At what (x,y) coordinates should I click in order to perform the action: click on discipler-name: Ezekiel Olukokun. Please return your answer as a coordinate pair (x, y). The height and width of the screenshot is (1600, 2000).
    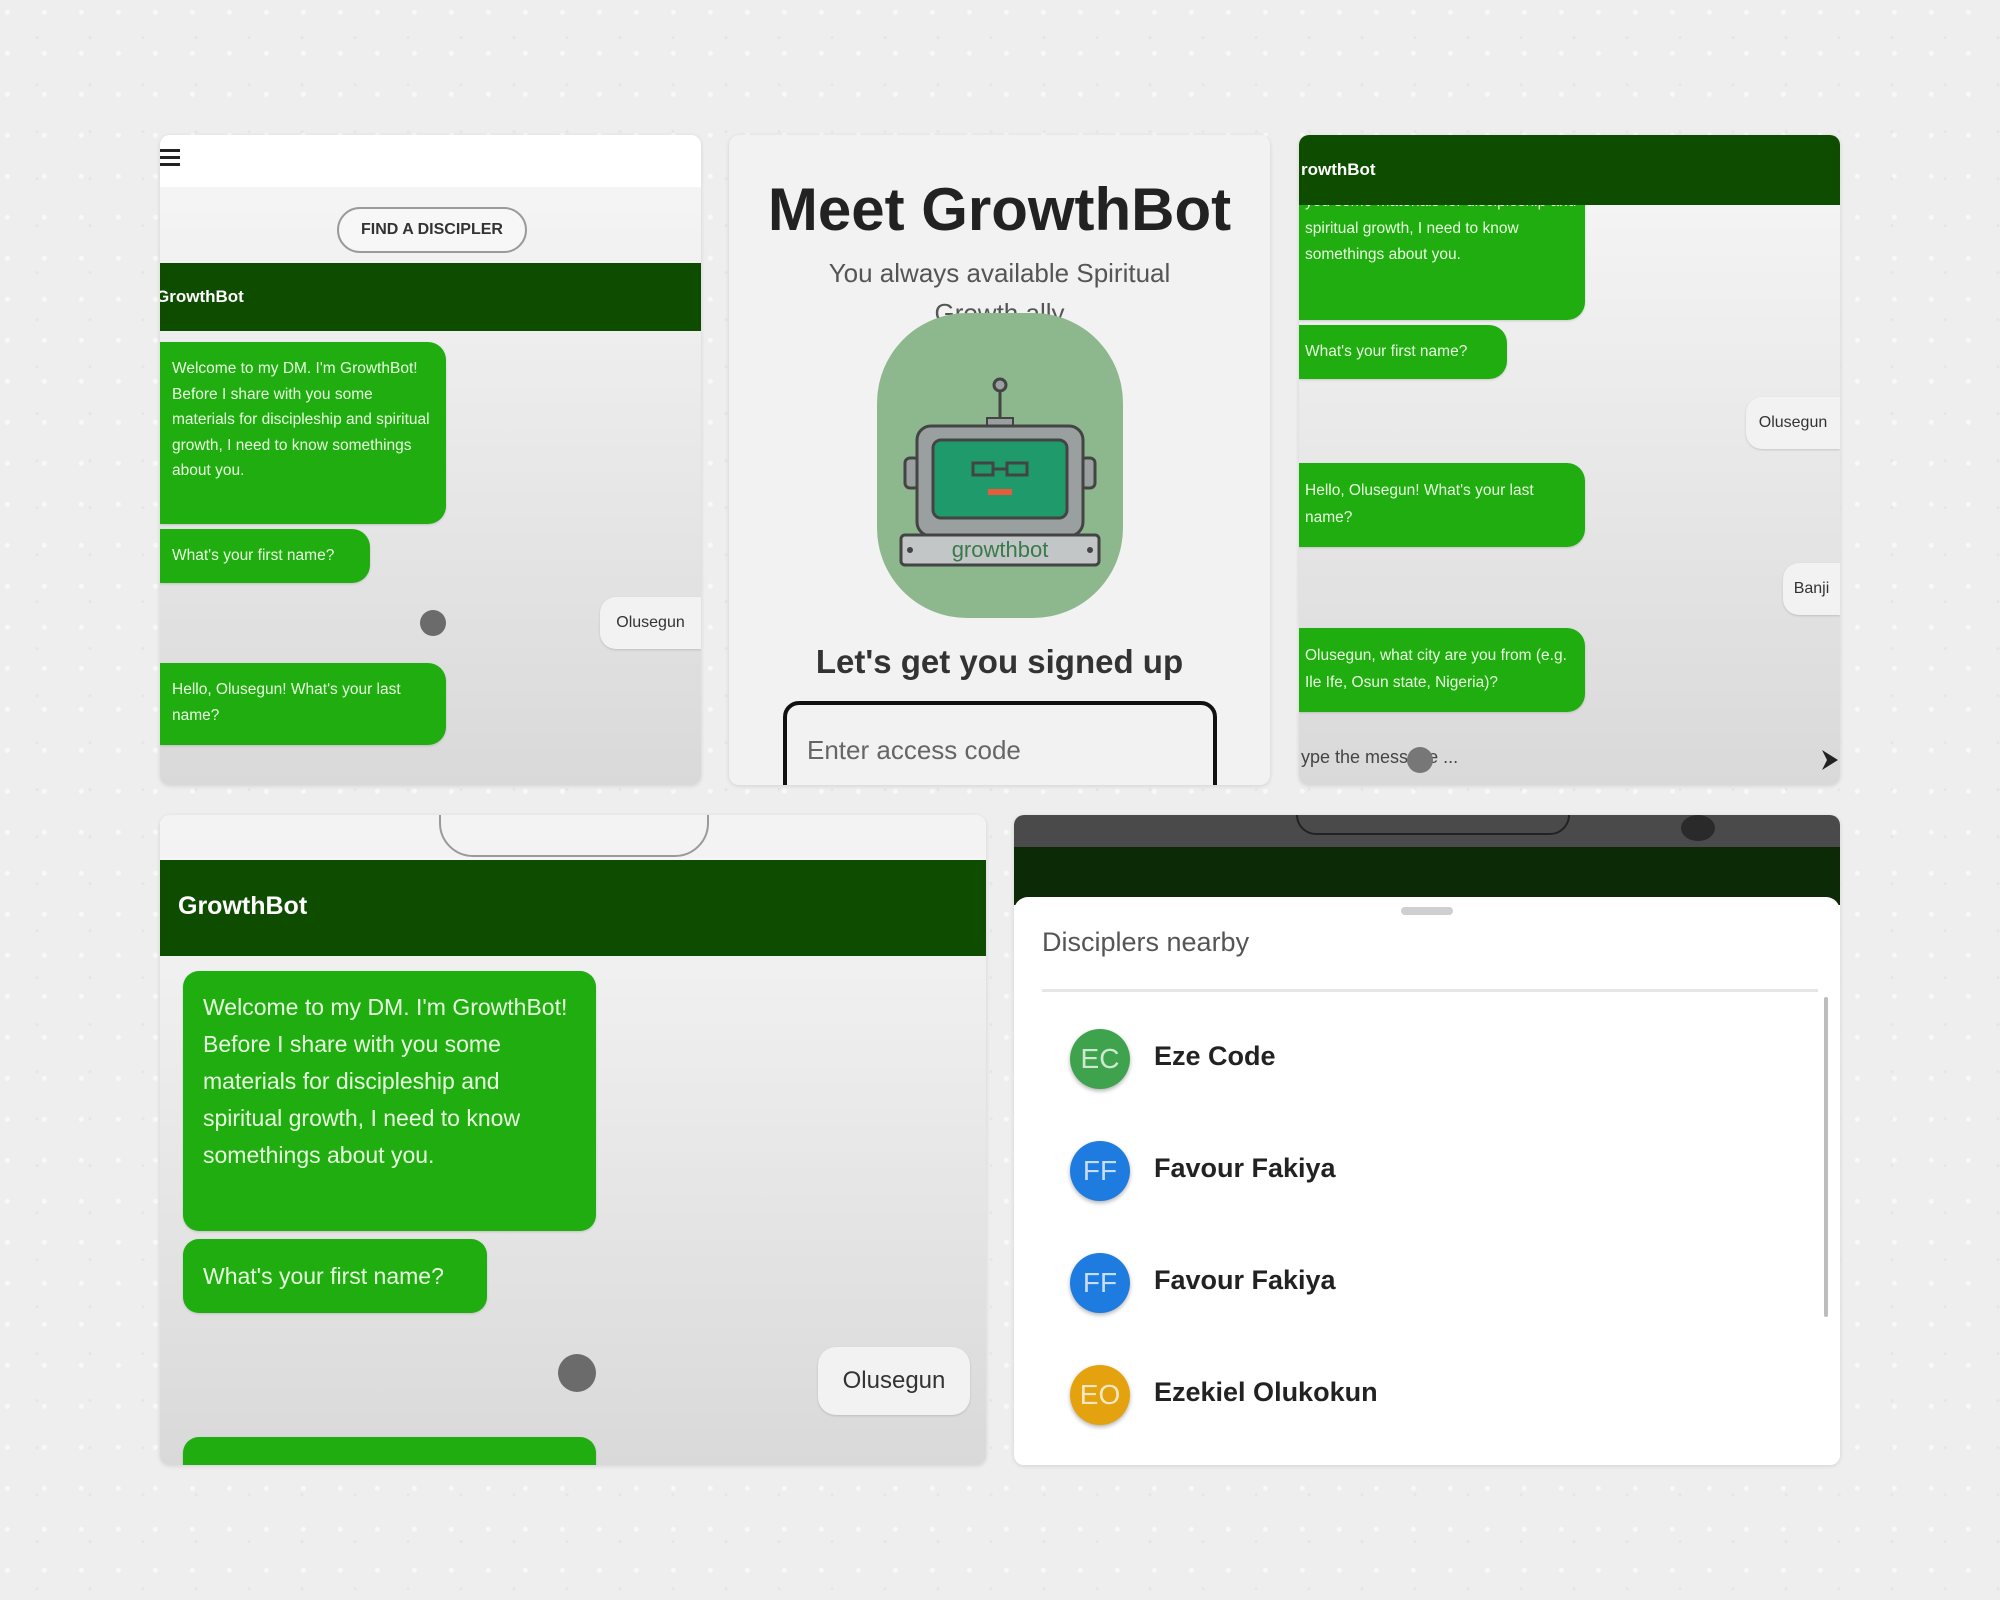
    Looking at the image, I should click on (1266, 1392).